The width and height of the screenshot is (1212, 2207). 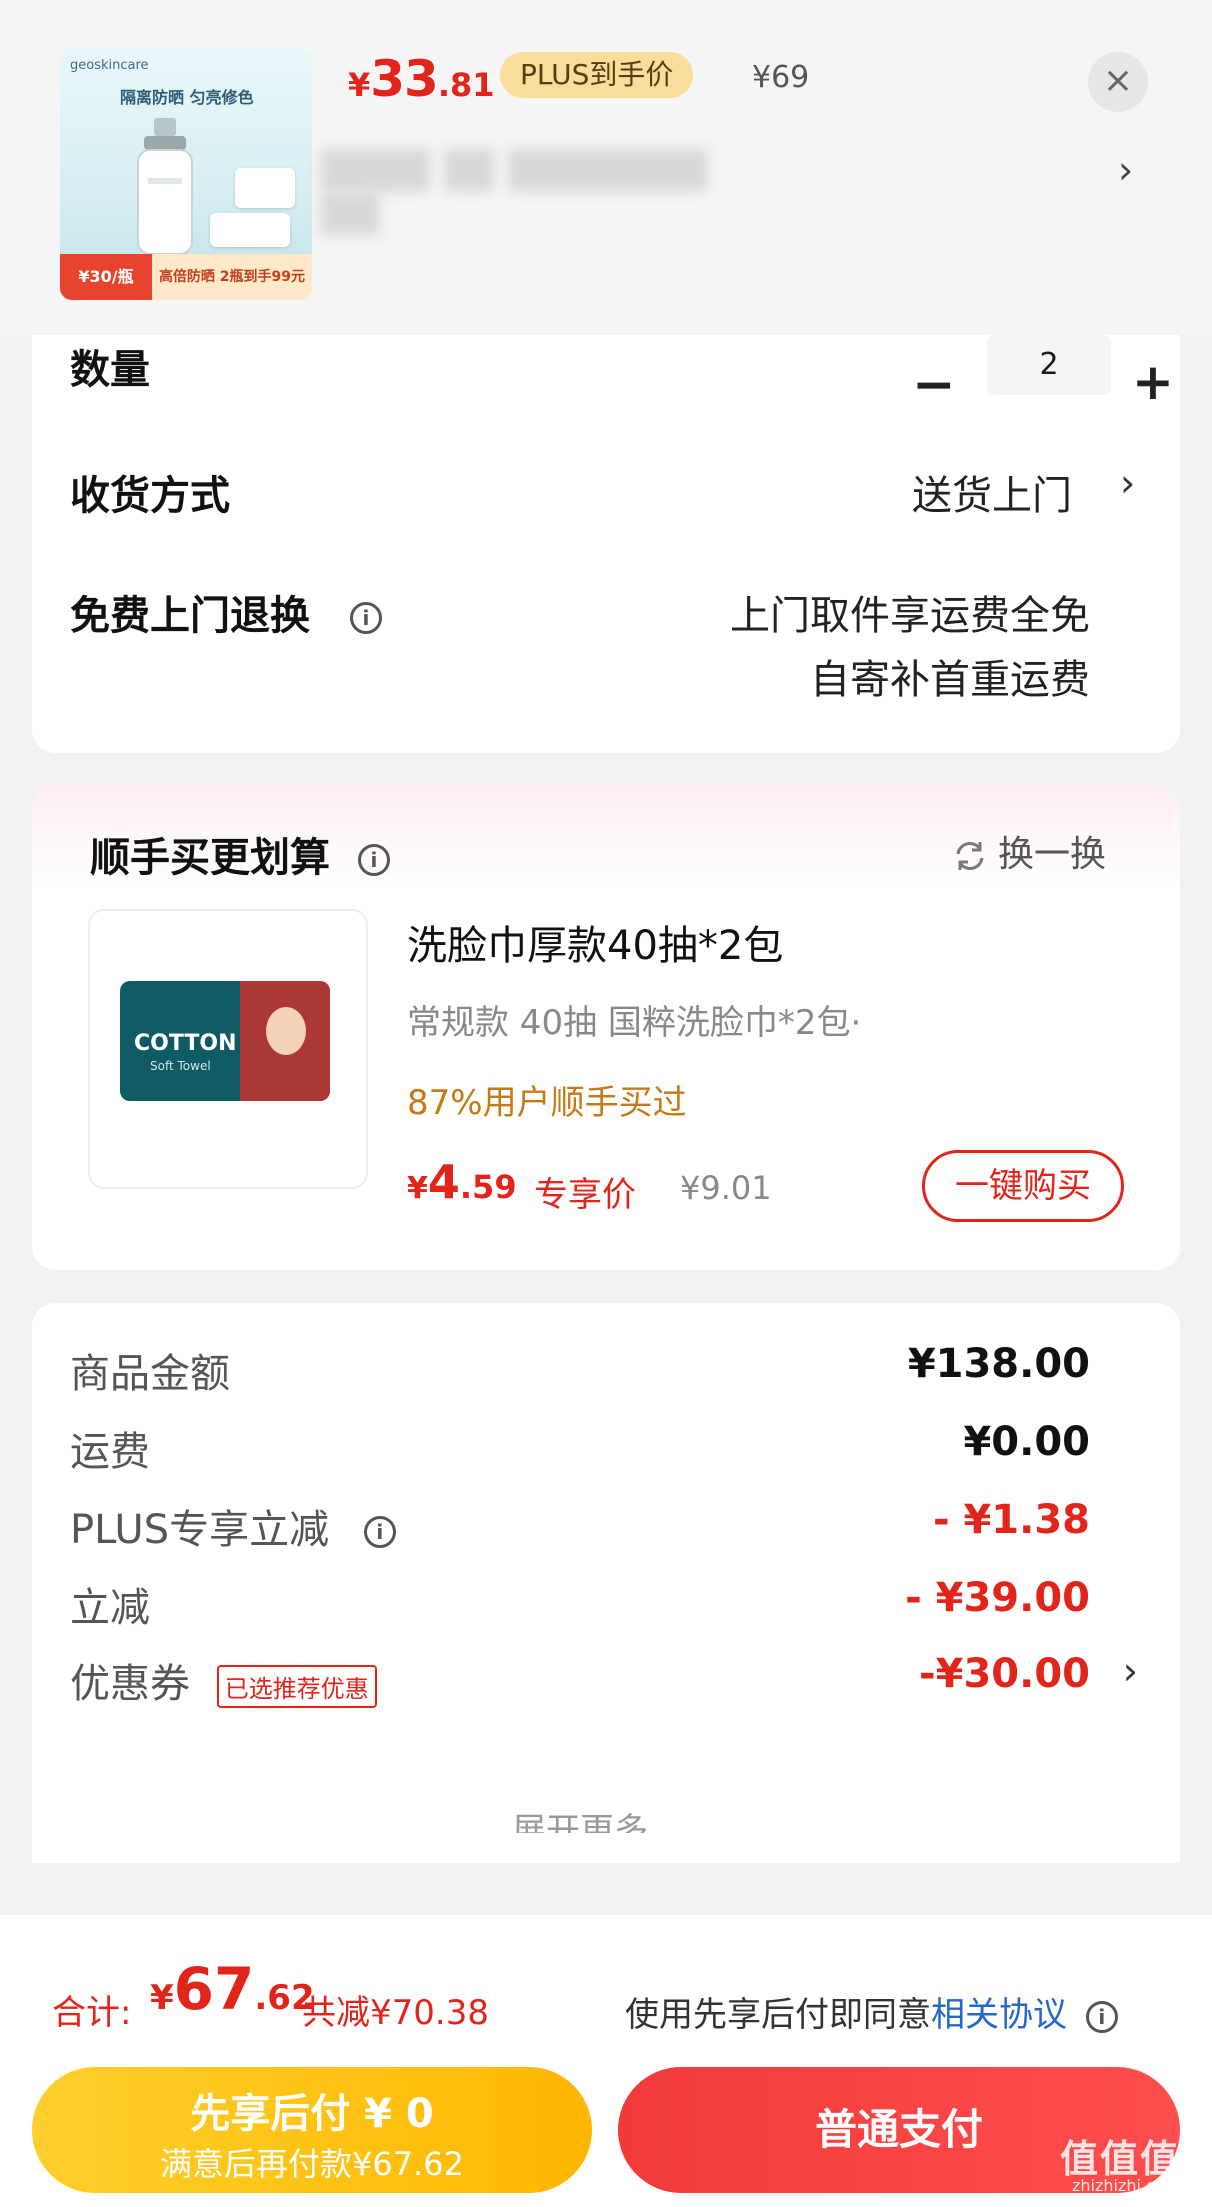 I want to click on upsell-price: ¥ 4 .59, so click(x=462, y=1182).